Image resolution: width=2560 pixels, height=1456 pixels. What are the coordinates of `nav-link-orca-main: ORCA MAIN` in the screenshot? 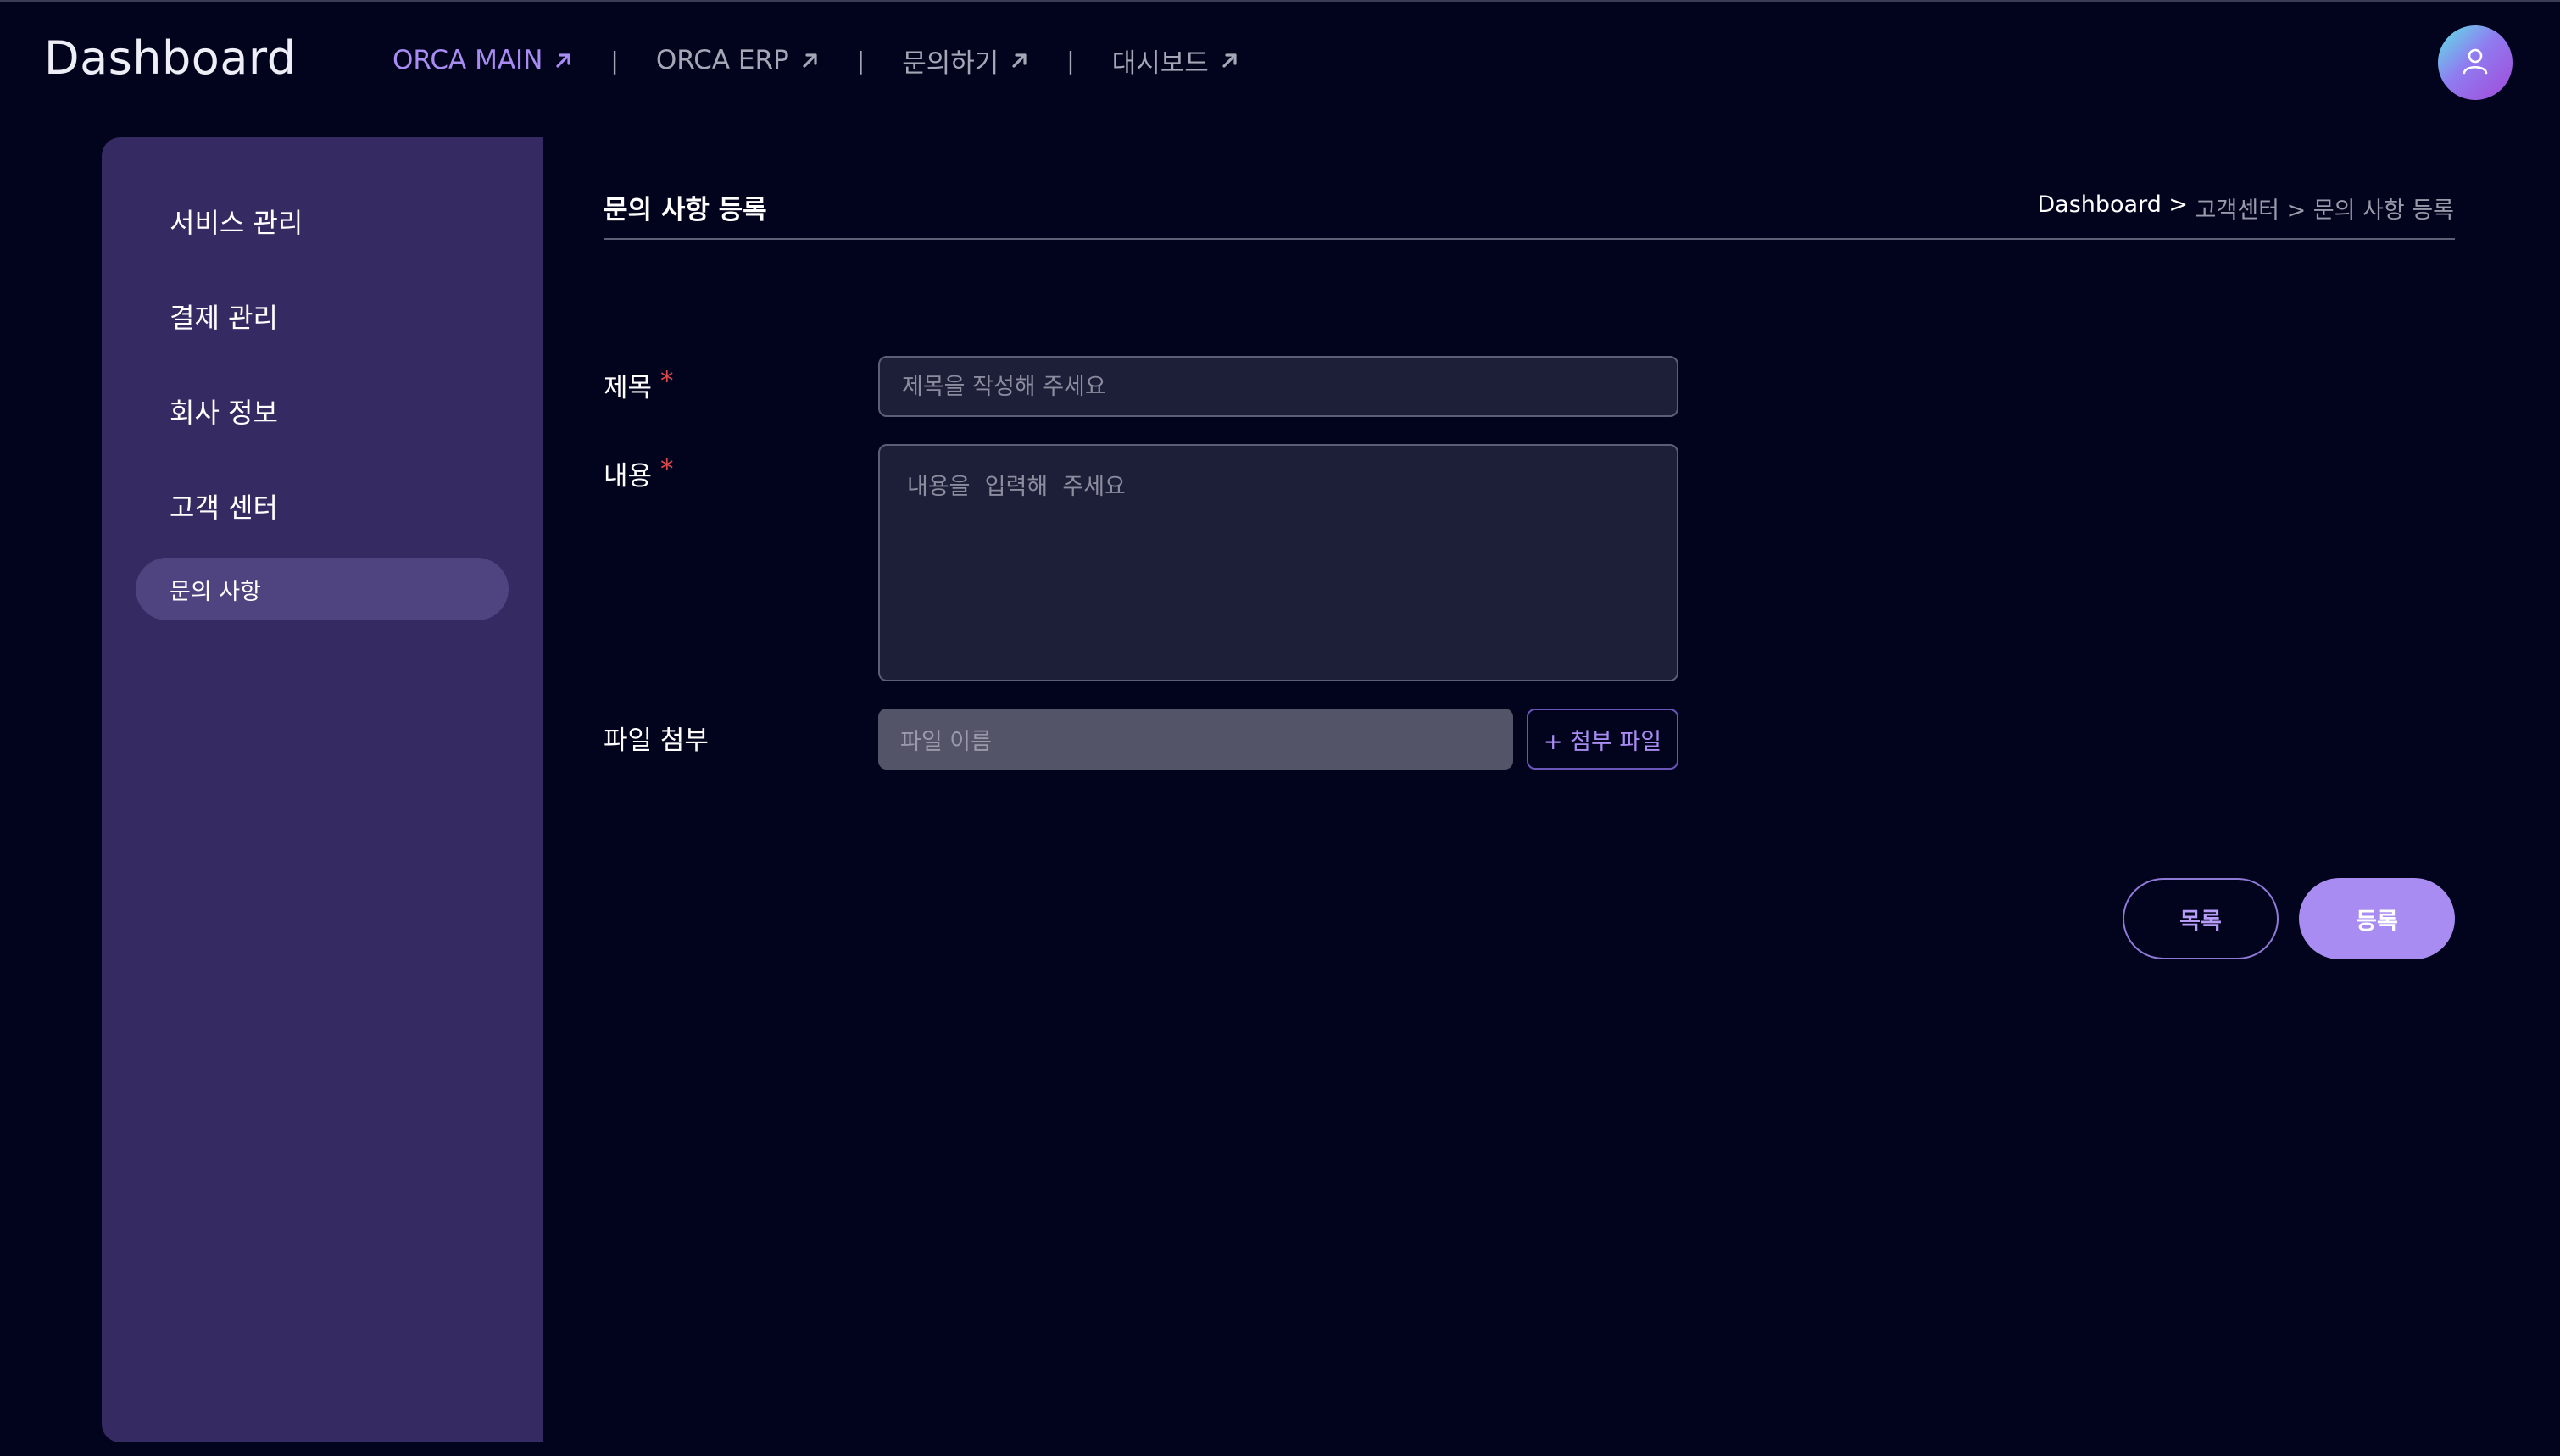 It's located at (482, 60).